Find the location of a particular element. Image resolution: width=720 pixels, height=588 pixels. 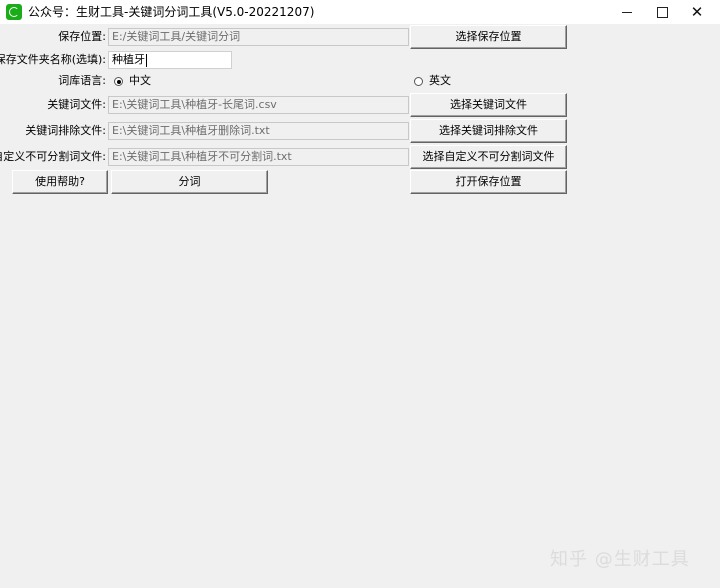

exclude-file-label: 关键词排除文件: is located at coordinates (65, 130).